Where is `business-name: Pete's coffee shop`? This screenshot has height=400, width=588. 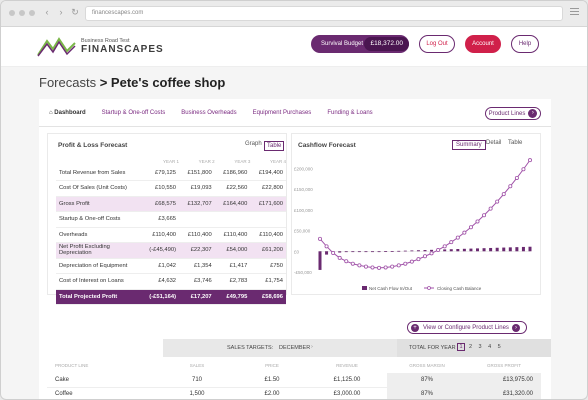 business-name: Pete's coffee shop is located at coordinates (168, 82).